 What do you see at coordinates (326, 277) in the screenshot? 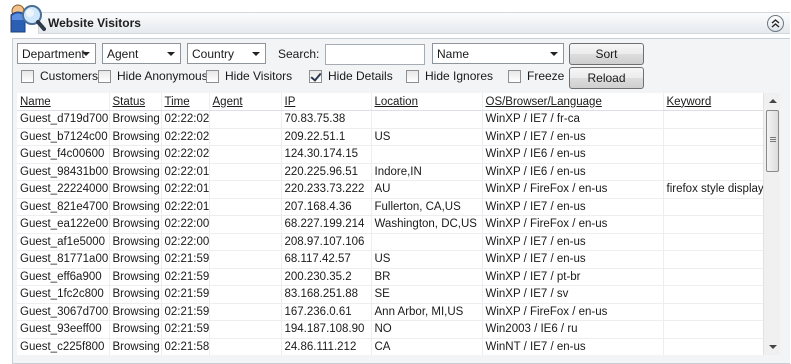
I see `cell-ip: 200.230.35.2` at bounding box center [326, 277].